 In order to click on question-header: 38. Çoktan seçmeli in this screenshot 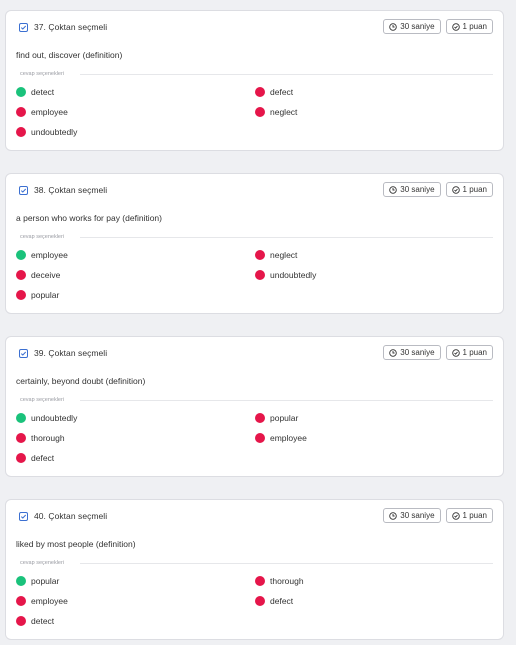, I will do `click(62, 190)`.